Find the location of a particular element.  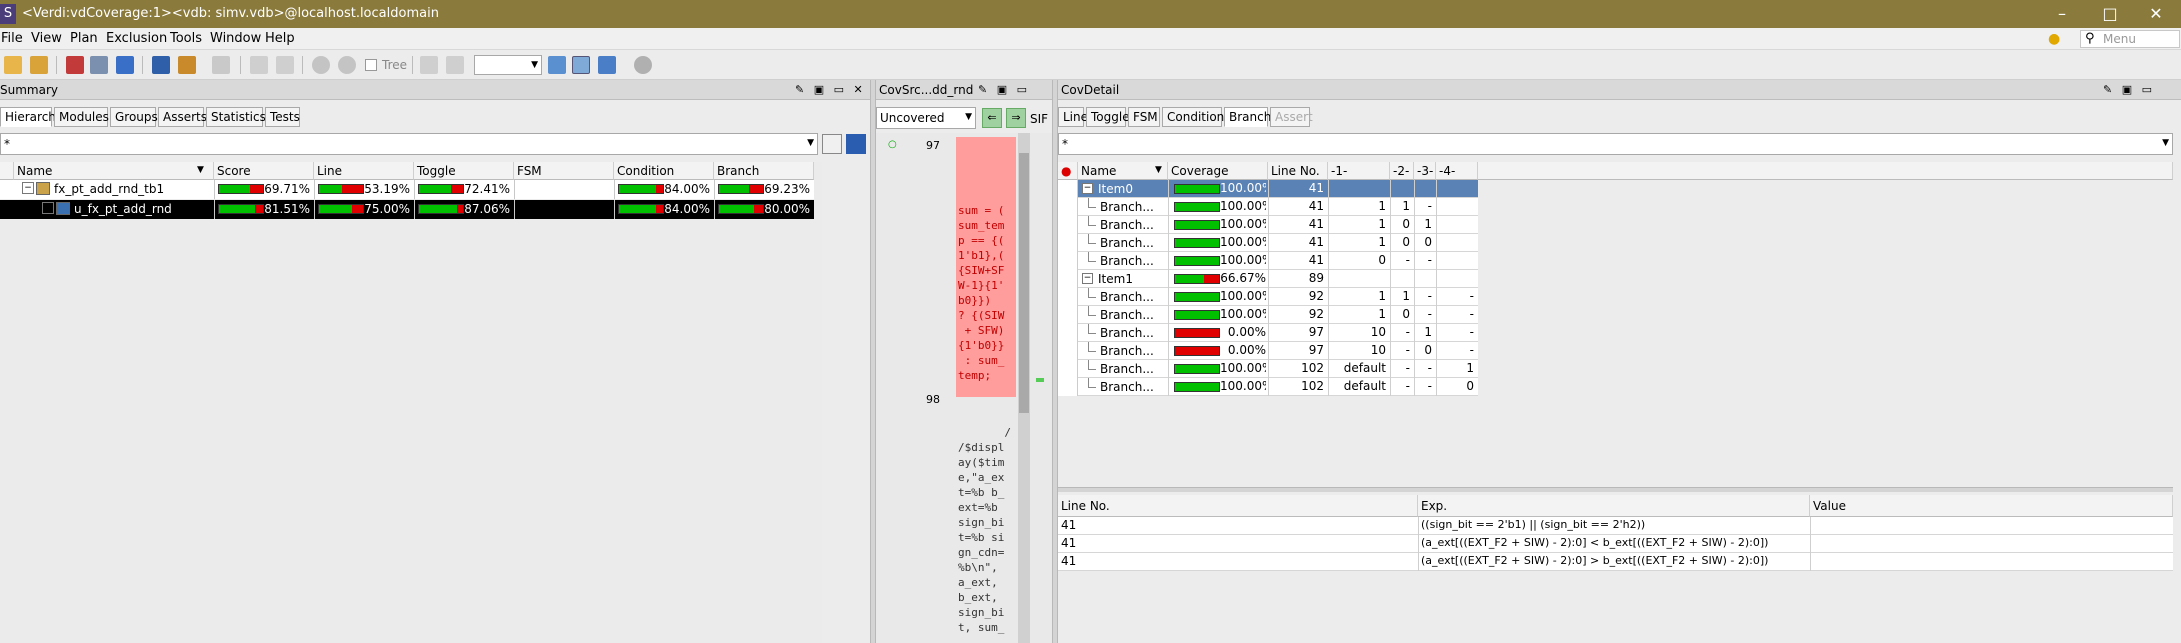

menu-exclusion: Exclusion is located at coordinates (136, 38).